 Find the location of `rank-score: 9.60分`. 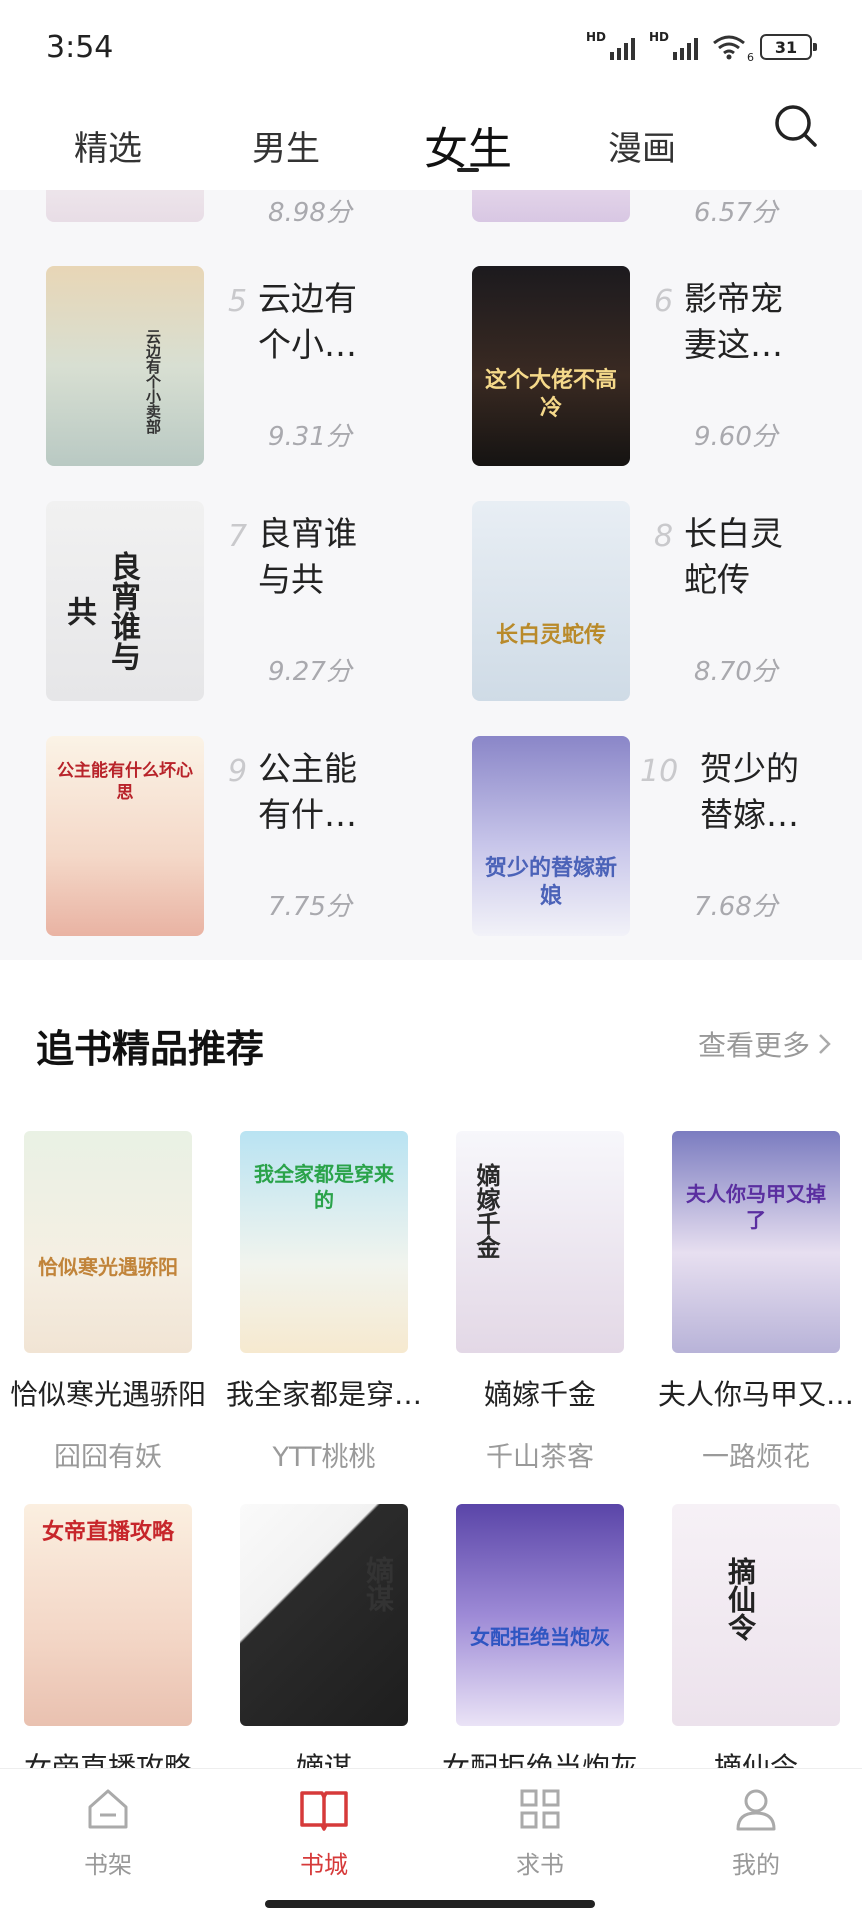

rank-score: 9.60分 is located at coordinates (736, 437).